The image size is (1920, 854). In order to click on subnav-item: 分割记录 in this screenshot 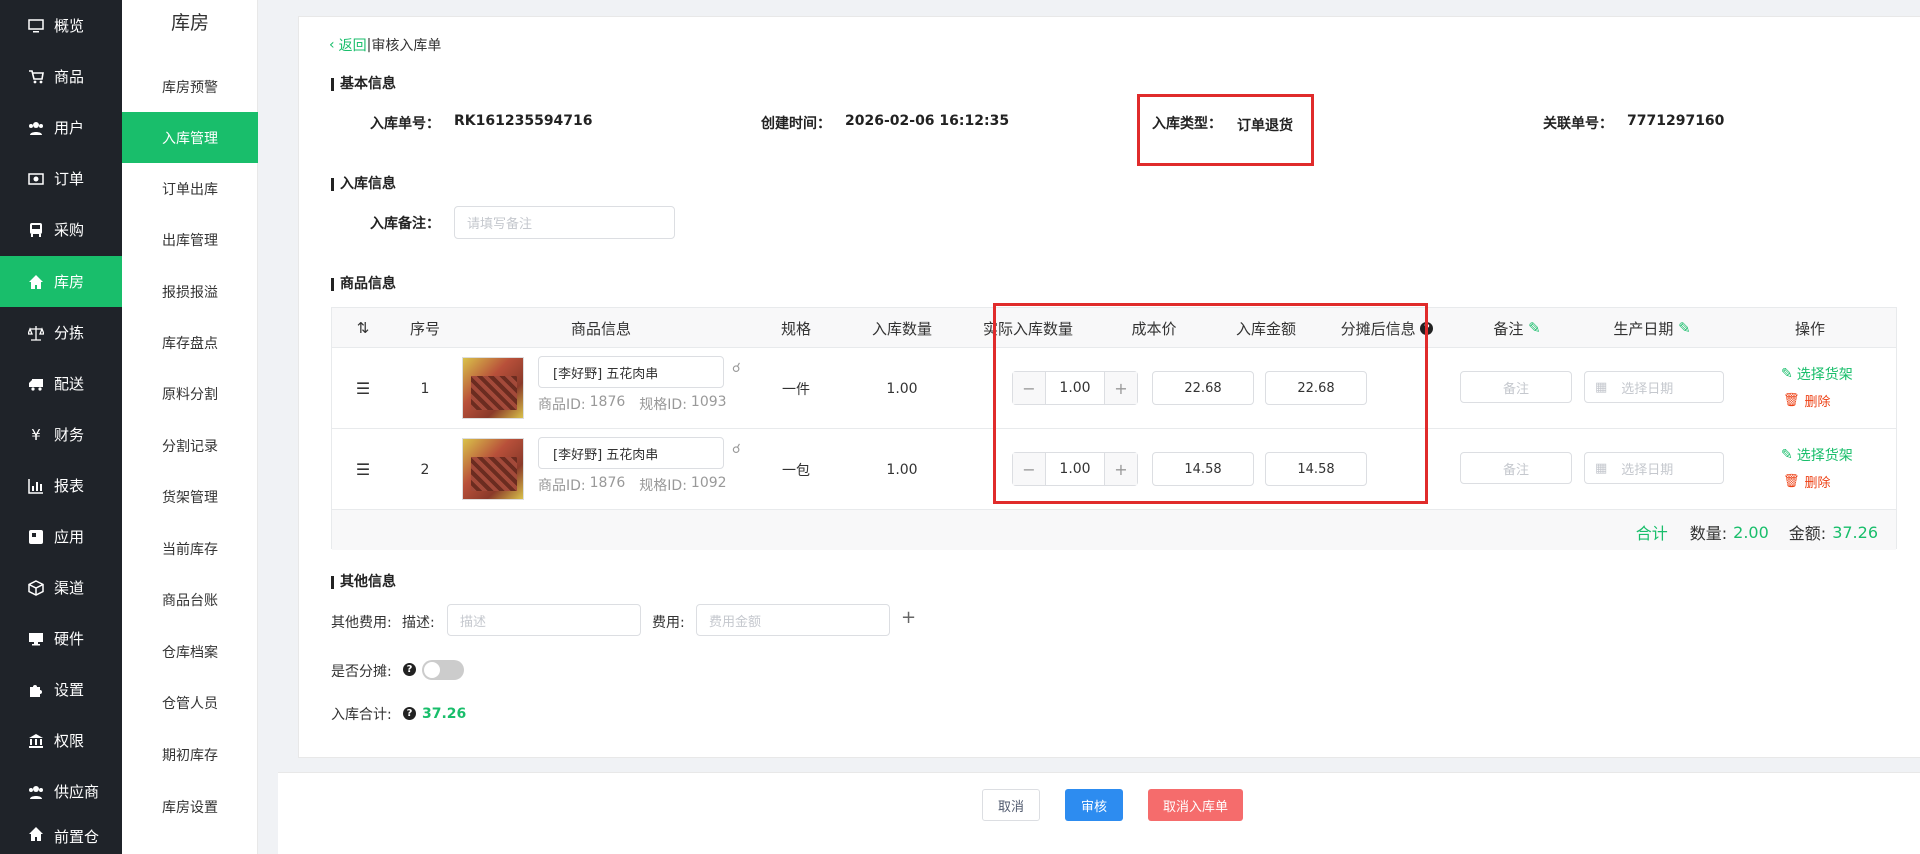, I will do `click(190, 445)`.